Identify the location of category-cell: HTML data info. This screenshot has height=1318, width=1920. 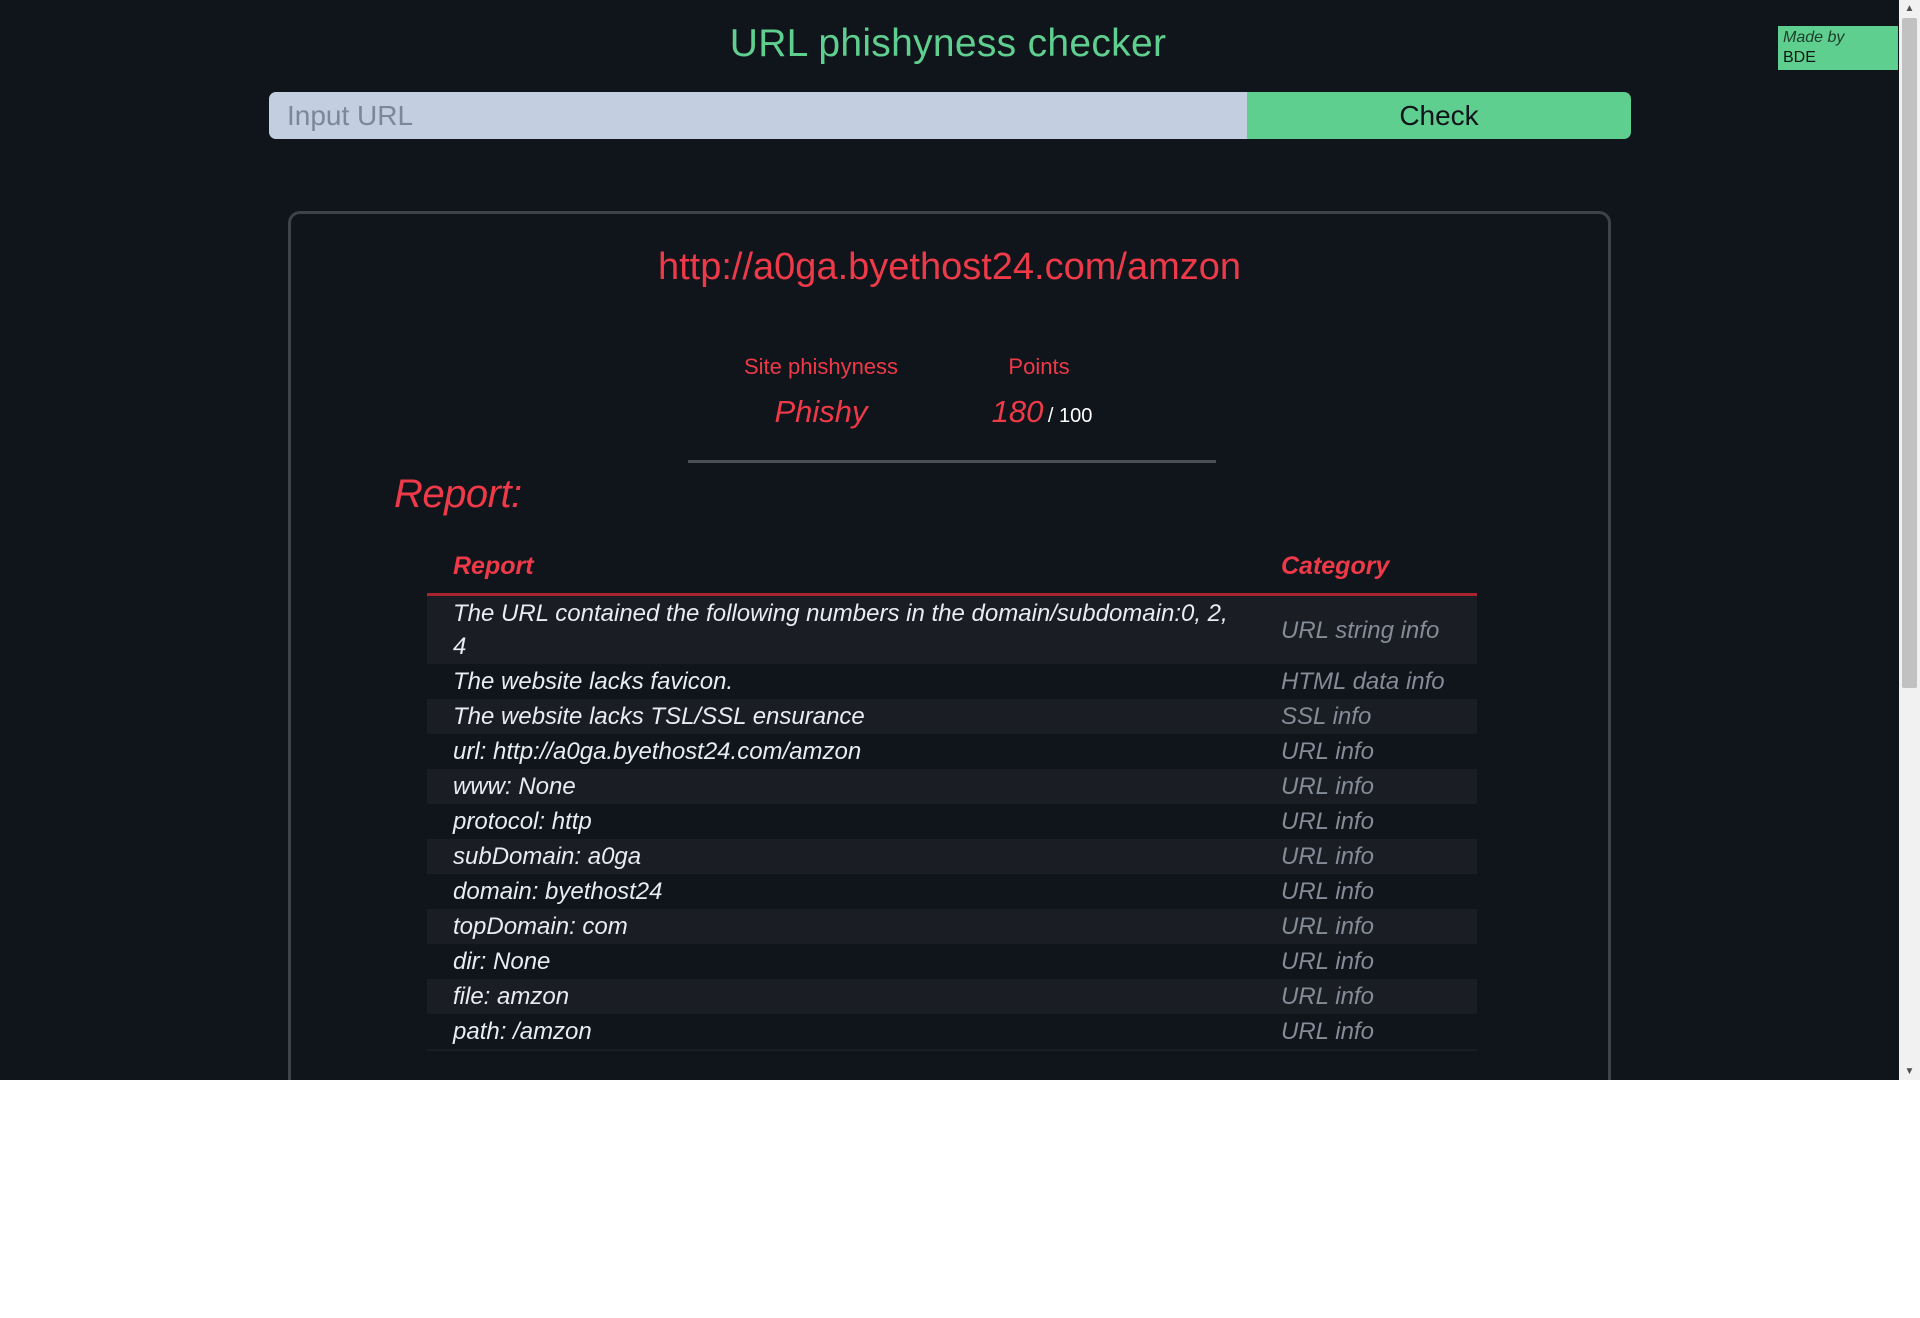
(1366, 681).